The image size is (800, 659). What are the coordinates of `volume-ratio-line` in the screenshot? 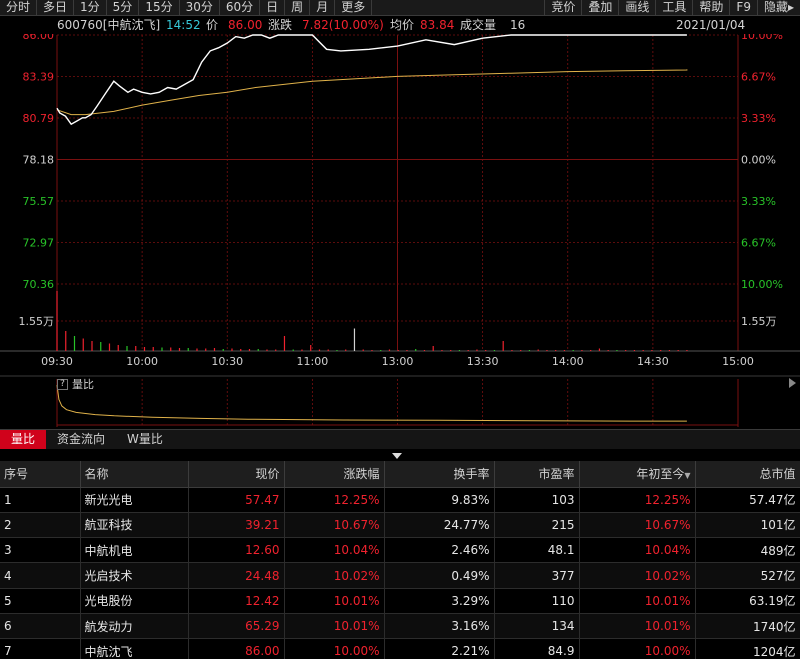 It's located at (371, 403).